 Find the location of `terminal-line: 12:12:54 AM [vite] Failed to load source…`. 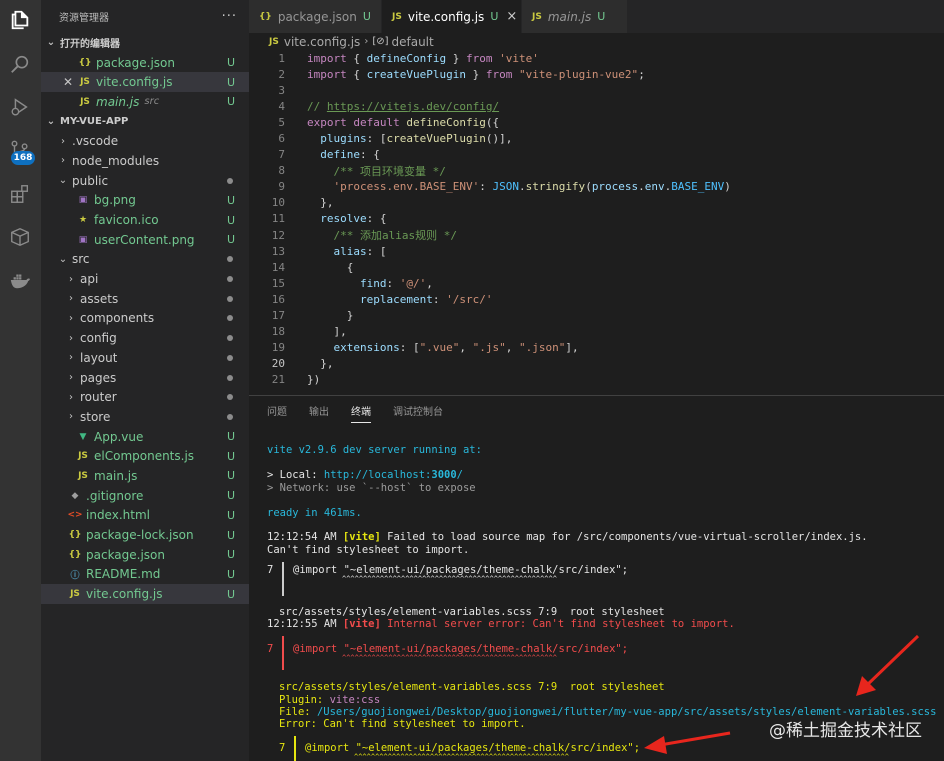

terminal-line: 12:12:54 AM [vite] Failed to load source… is located at coordinates (567, 537).